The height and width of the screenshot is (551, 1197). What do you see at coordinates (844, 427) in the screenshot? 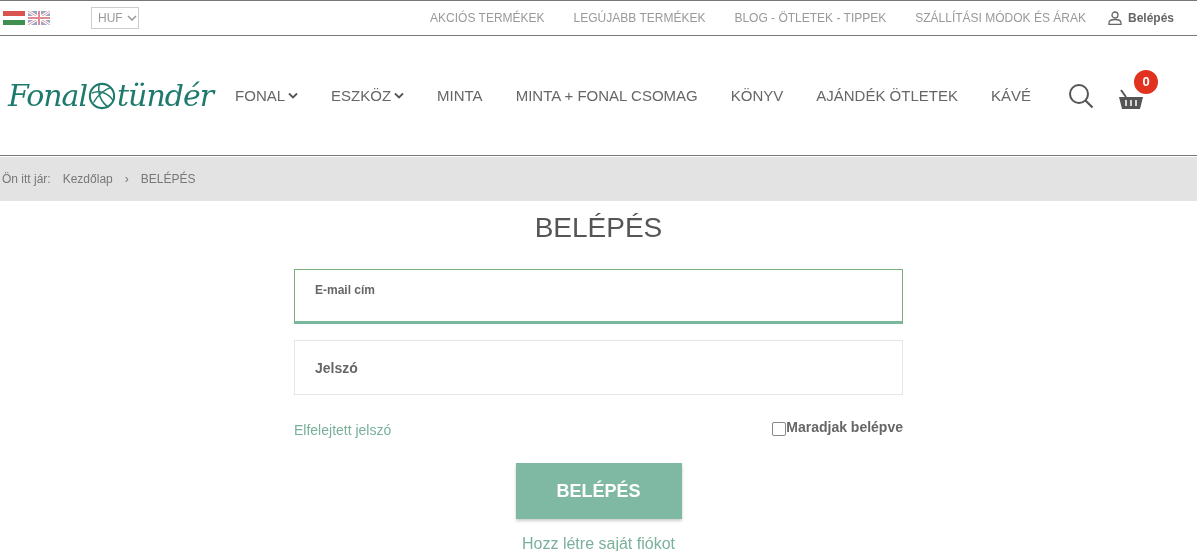
I see `remember-me-label: Maradjak belépve` at bounding box center [844, 427].